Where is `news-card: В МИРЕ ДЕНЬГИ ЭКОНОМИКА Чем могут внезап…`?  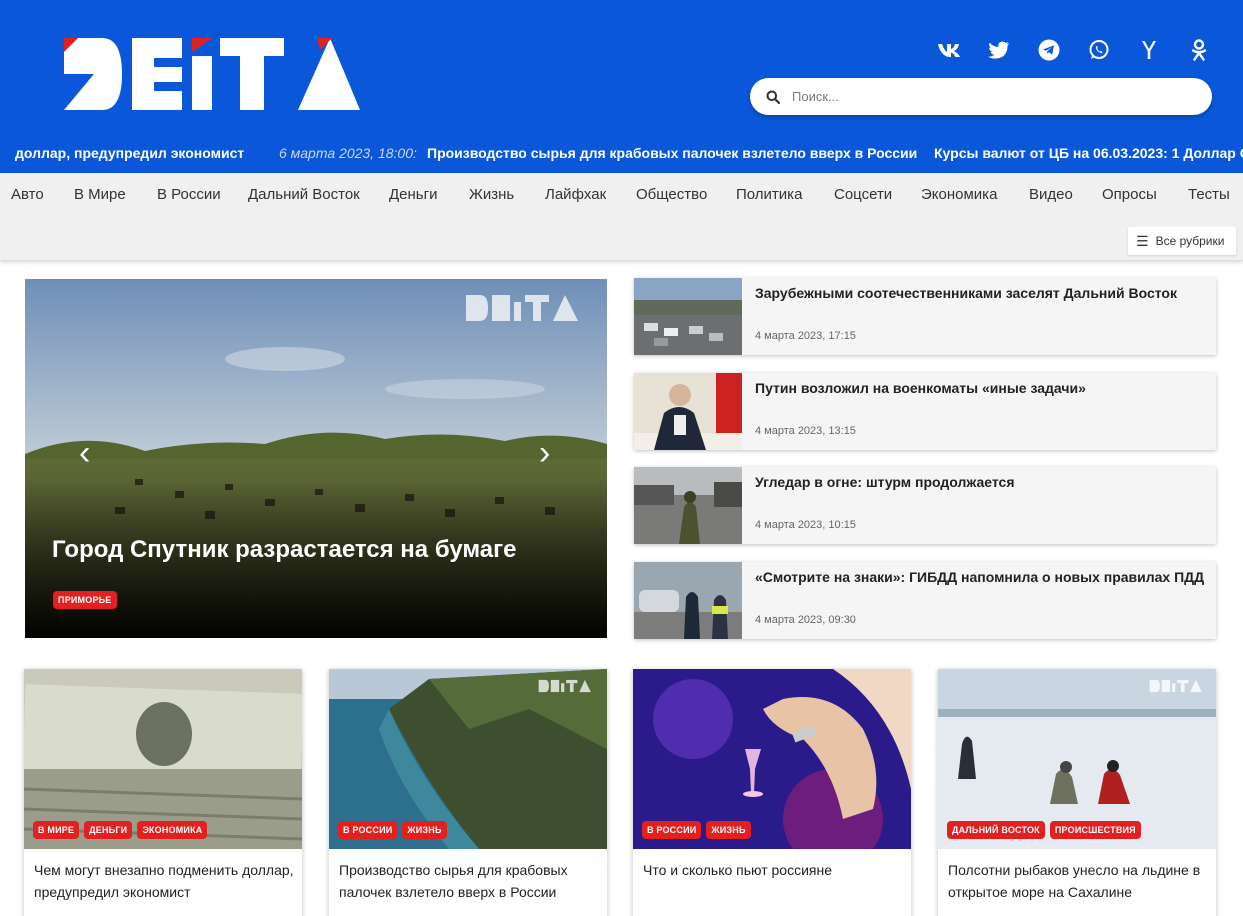
news-card: В МИРЕ ДЕНЬГИ ЭКОНОМИКА Чем могут внезап… is located at coordinates (163, 792).